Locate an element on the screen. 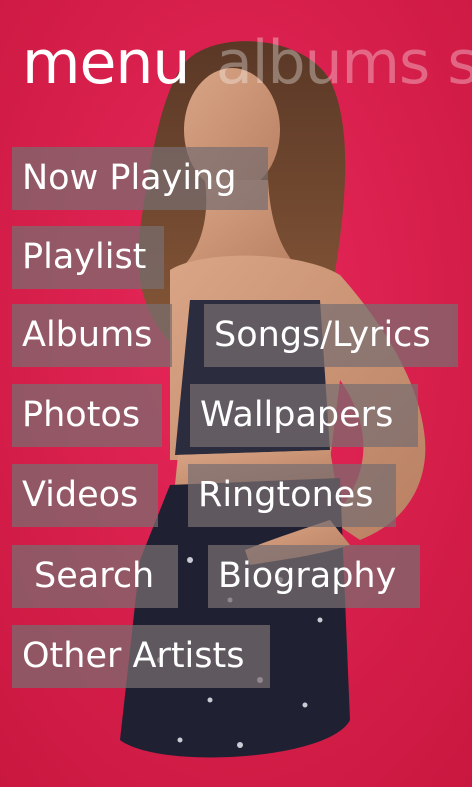 The width and height of the screenshot is (472, 787). pivot-header: menu albums s is located at coordinates (236, 68).